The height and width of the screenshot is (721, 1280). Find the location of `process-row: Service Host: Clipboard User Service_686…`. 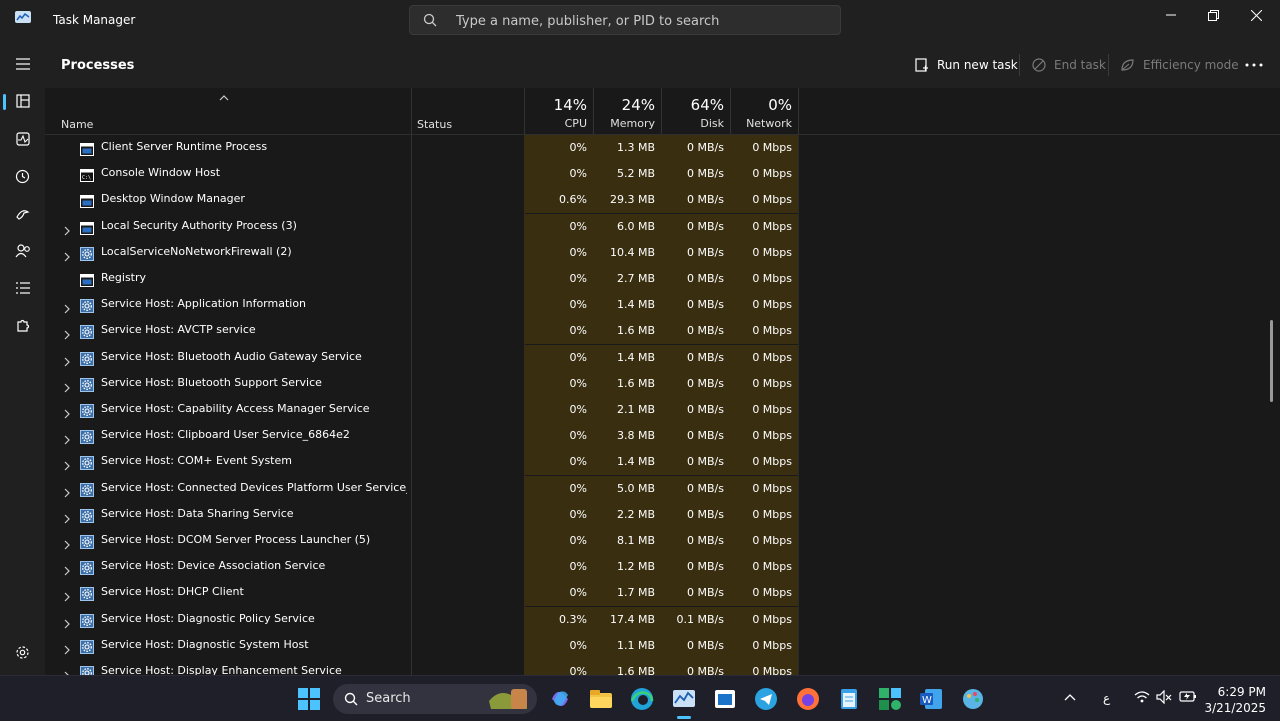

process-row: Service Host: Clipboard User Service_686… is located at coordinates (421, 436).